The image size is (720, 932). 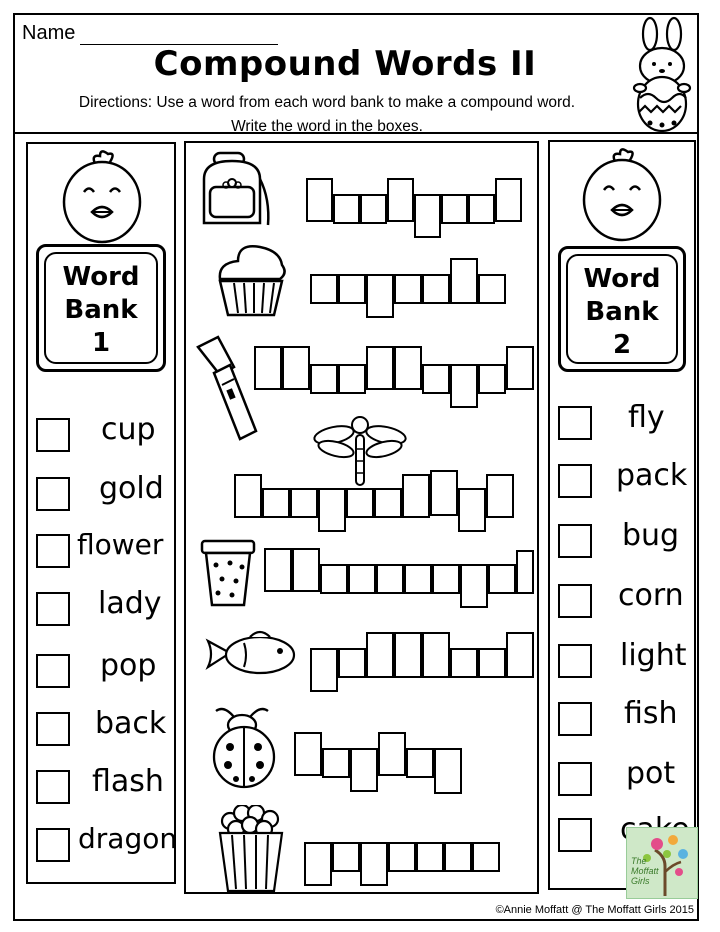 I want to click on word-bank-1-word: gold, so click(x=131, y=488).